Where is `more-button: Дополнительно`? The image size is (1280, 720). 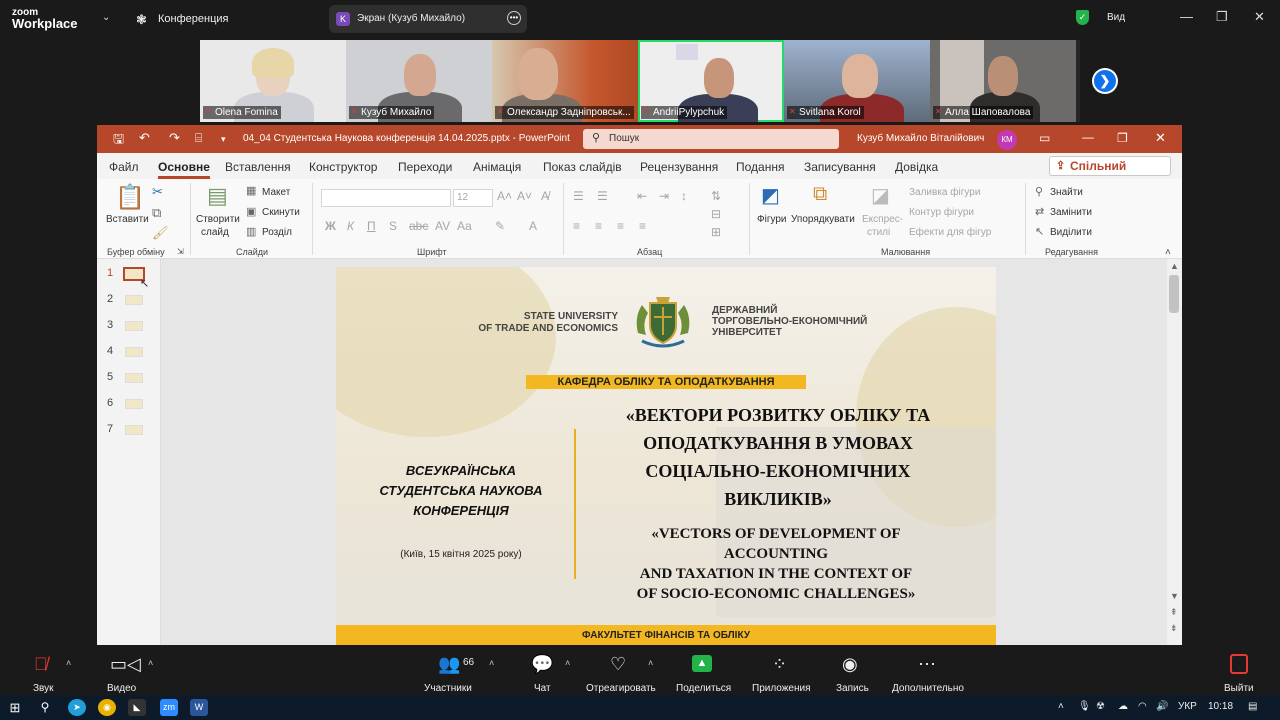 more-button: Дополнительно is located at coordinates (928, 688).